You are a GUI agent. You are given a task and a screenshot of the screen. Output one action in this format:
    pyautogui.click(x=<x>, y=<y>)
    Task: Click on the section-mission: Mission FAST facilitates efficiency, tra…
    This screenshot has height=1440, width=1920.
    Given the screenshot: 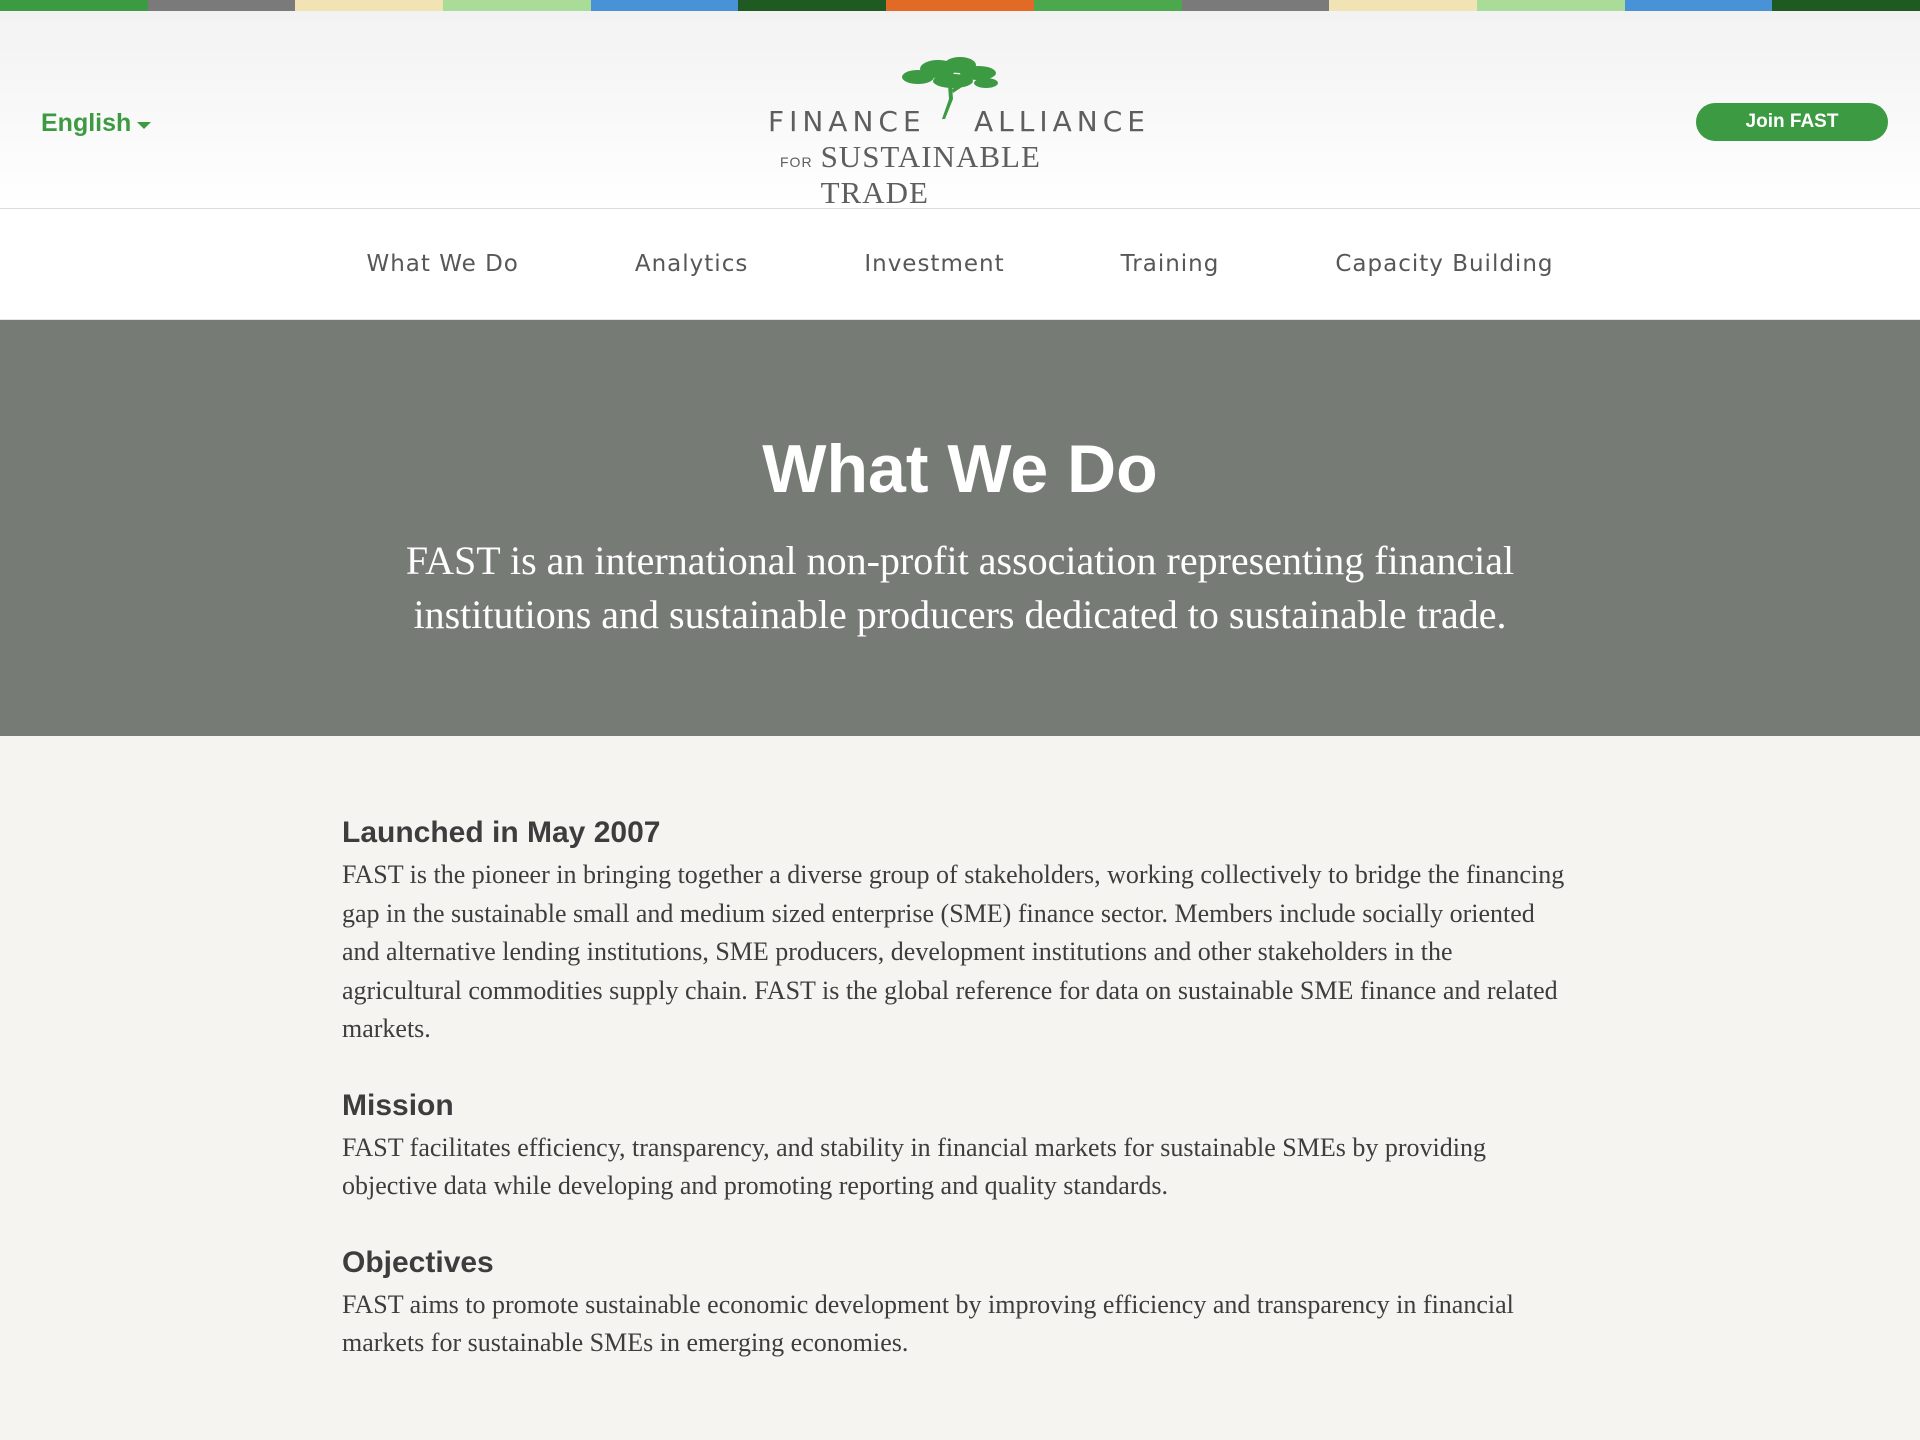 What is the action you would take?
    pyautogui.click(x=957, y=1147)
    